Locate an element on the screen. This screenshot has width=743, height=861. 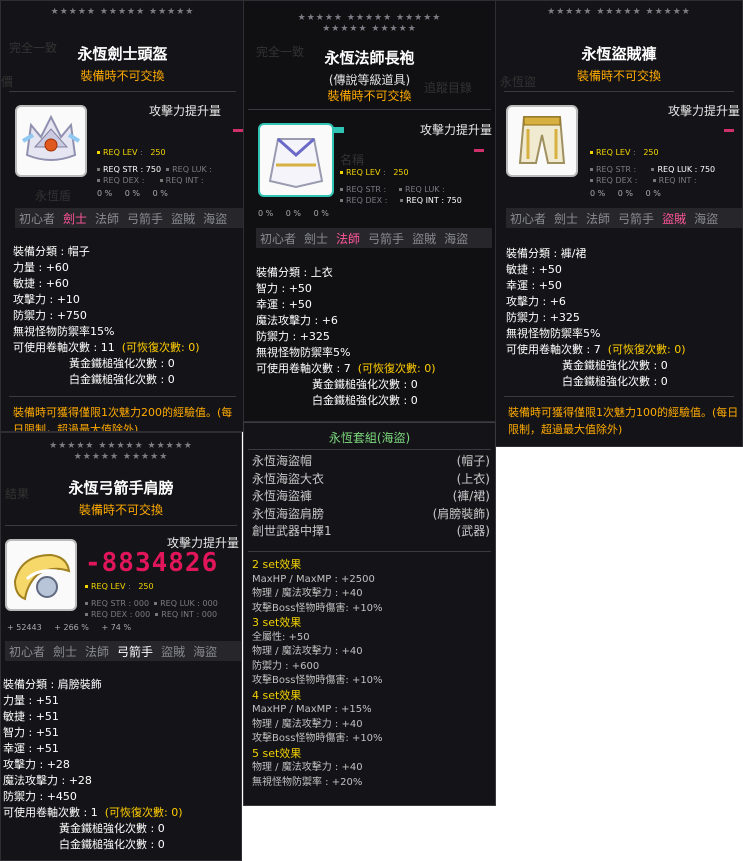
pants-icon is located at coordinates (542, 140).